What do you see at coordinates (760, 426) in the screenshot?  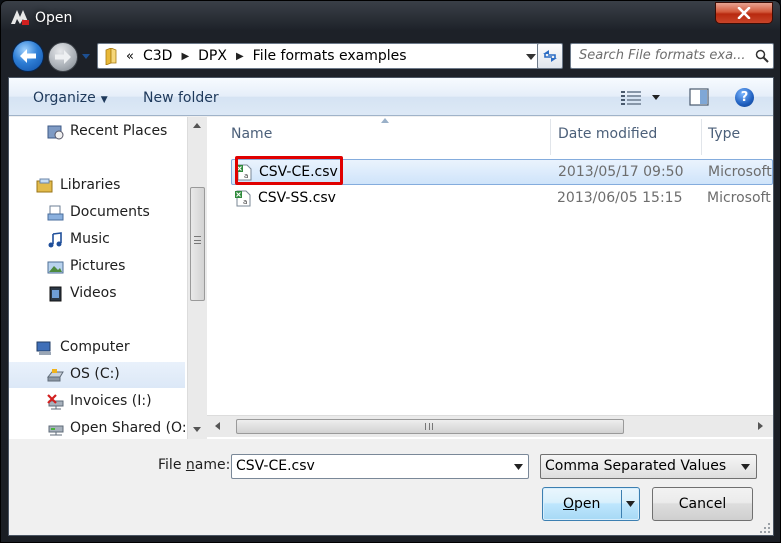 I see `scroll-right-icon` at bounding box center [760, 426].